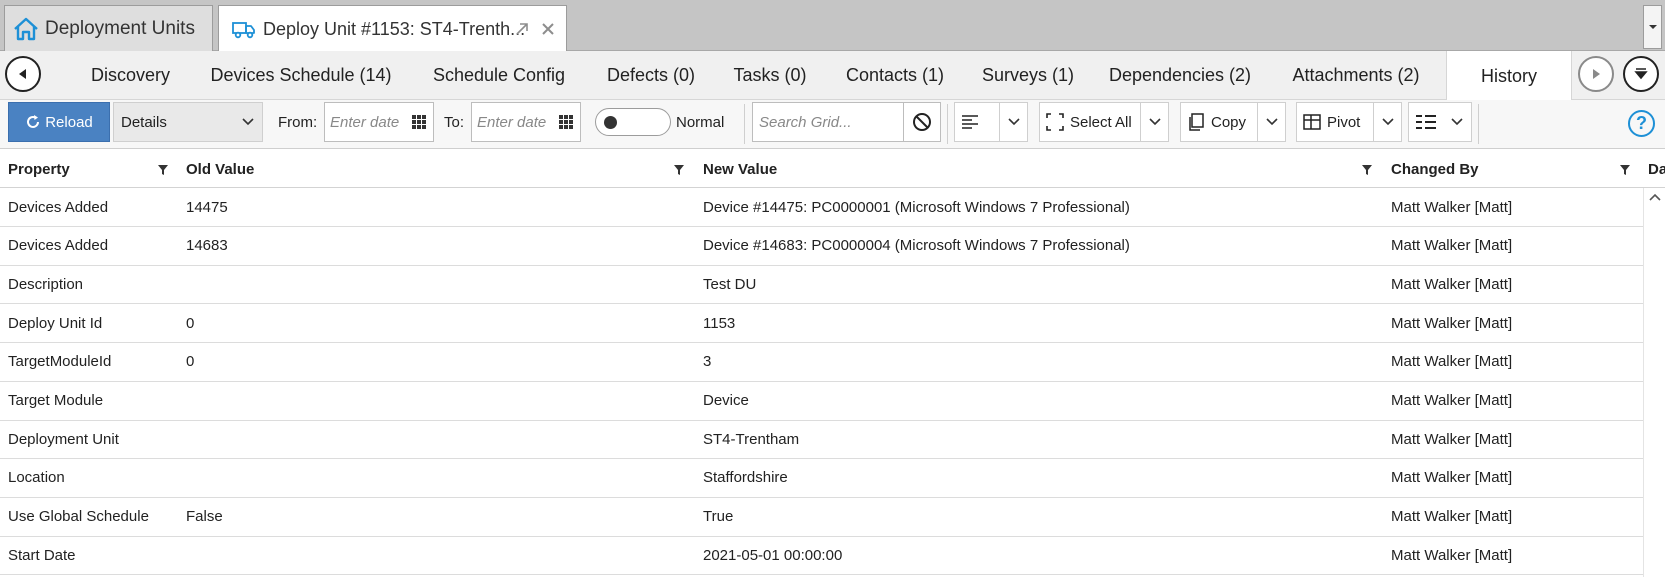 Image resolution: width=1665 pixels, height=577 pixels. What do you see at coordinates (633, 122) in the screenshot?
I see `mode-toggle` at bounding box center [633, 122].